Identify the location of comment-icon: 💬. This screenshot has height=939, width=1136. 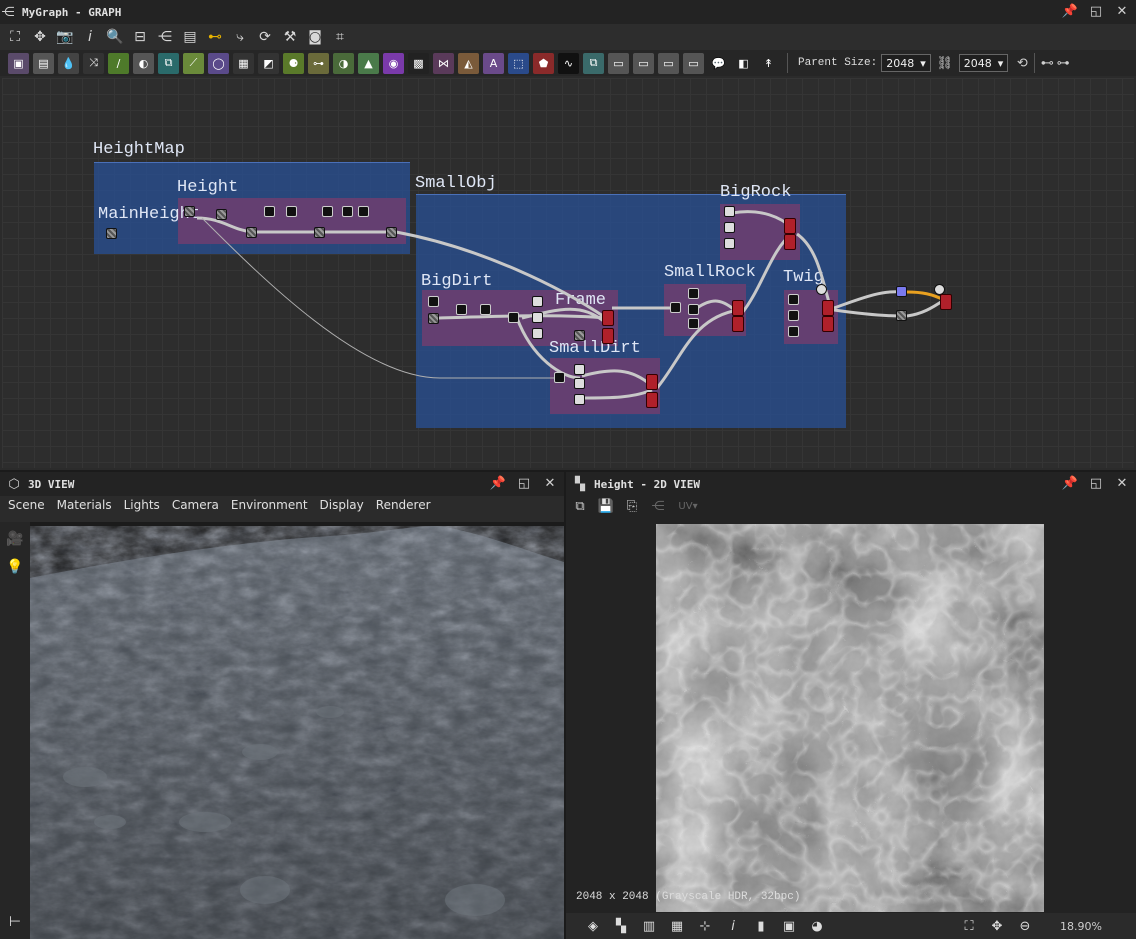
(718, 63).